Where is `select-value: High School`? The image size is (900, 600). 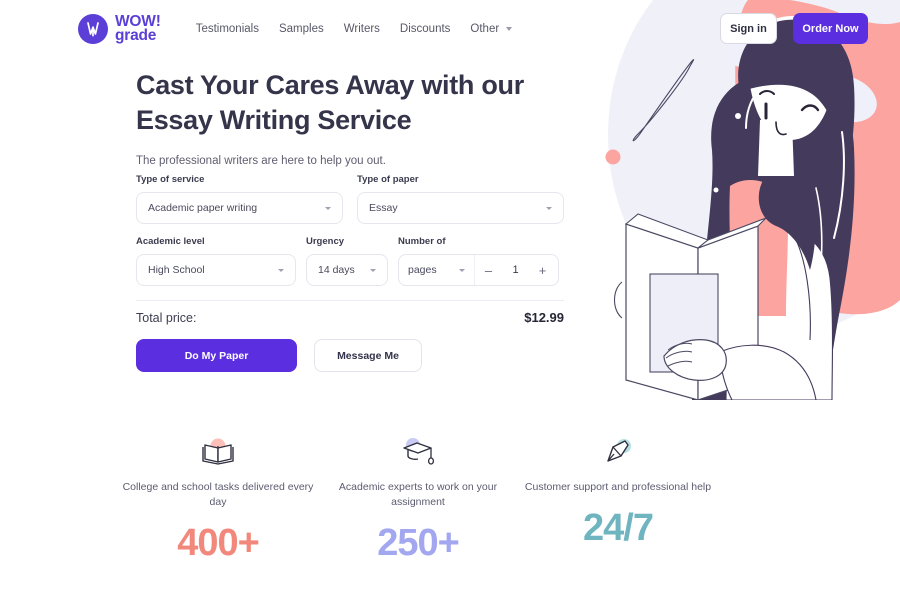 select-value: High School is located at coordinates (176, 270).